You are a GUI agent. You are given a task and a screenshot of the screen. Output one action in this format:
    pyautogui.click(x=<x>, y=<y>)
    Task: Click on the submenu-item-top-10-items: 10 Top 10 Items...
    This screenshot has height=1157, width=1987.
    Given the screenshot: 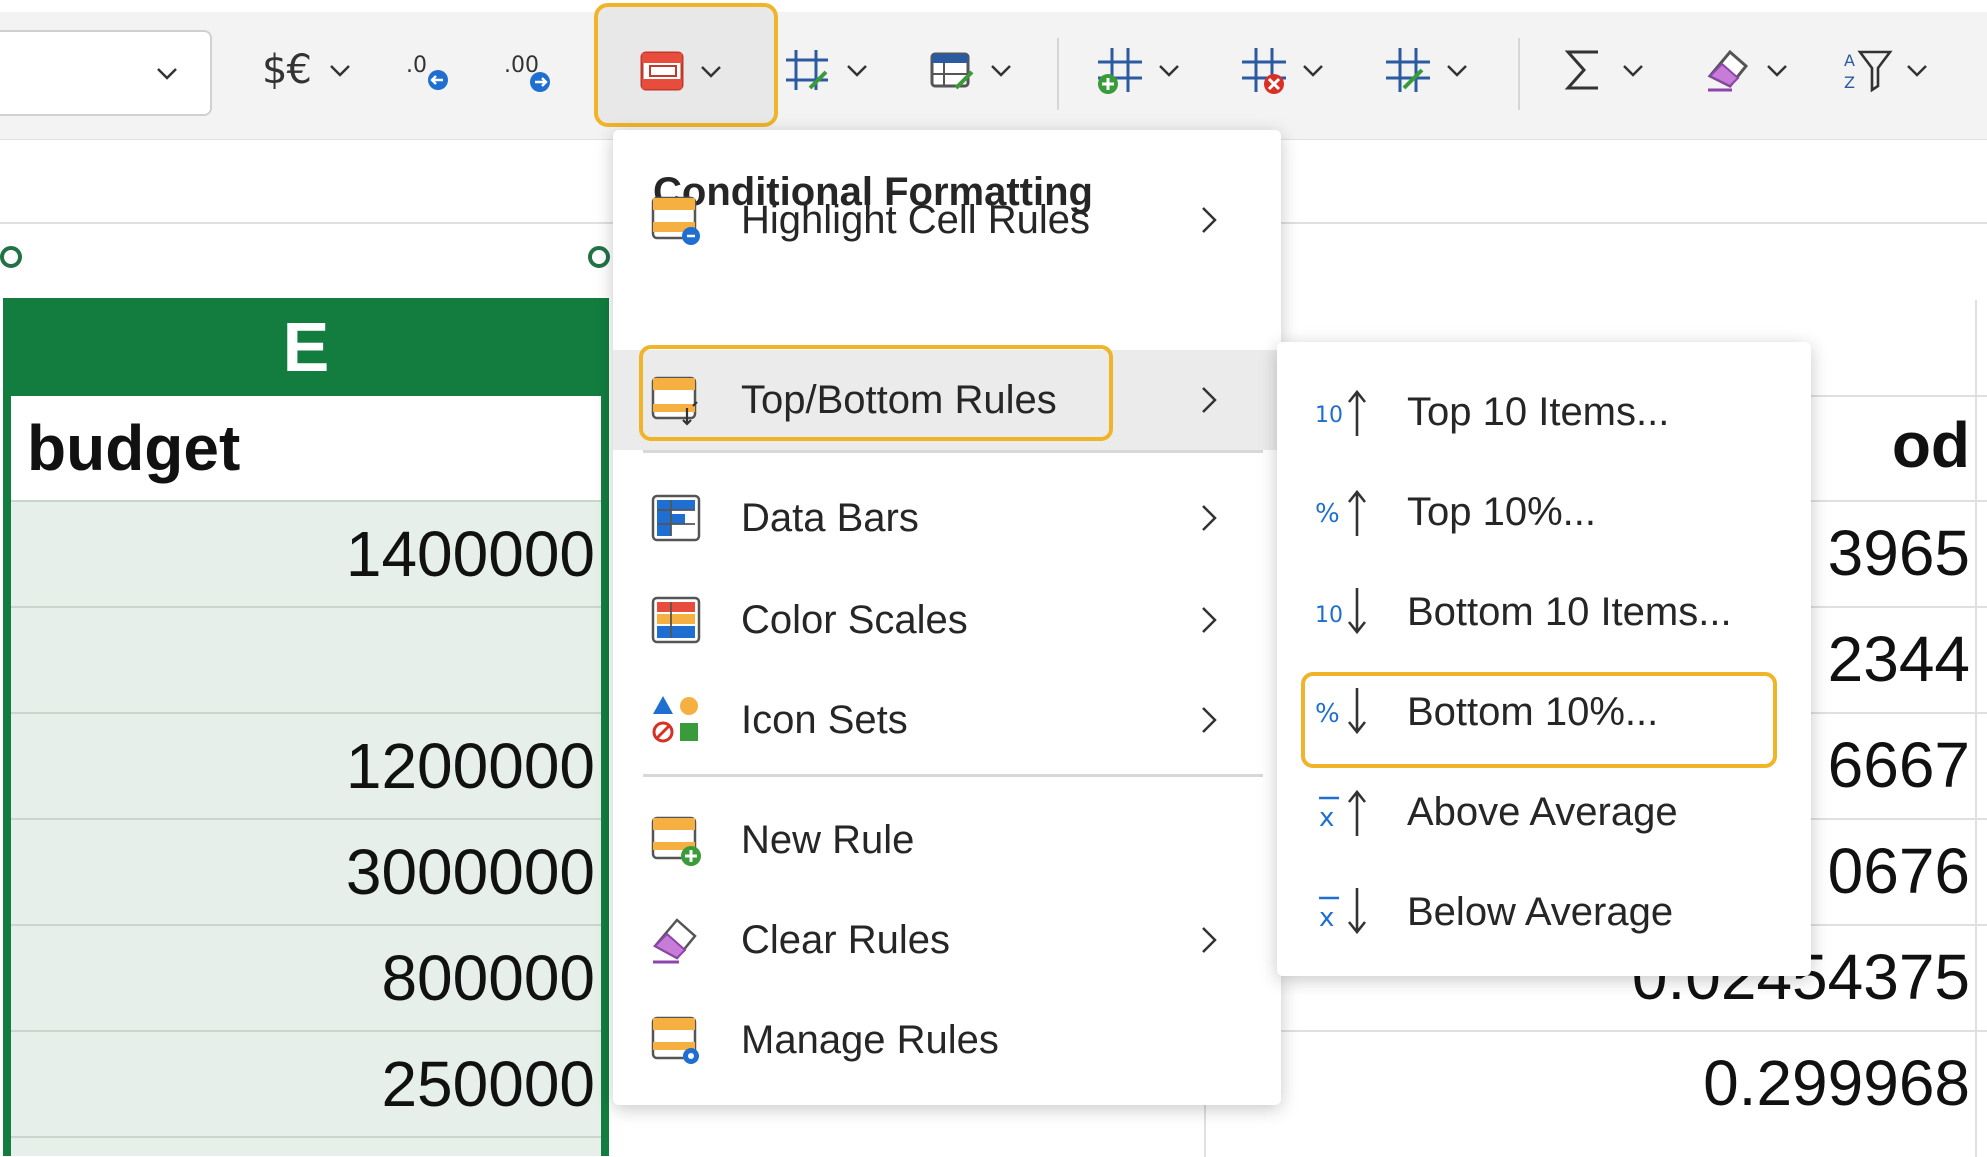 What is the action you would take?
    pyautogui.click(x=1544, y=412)
    